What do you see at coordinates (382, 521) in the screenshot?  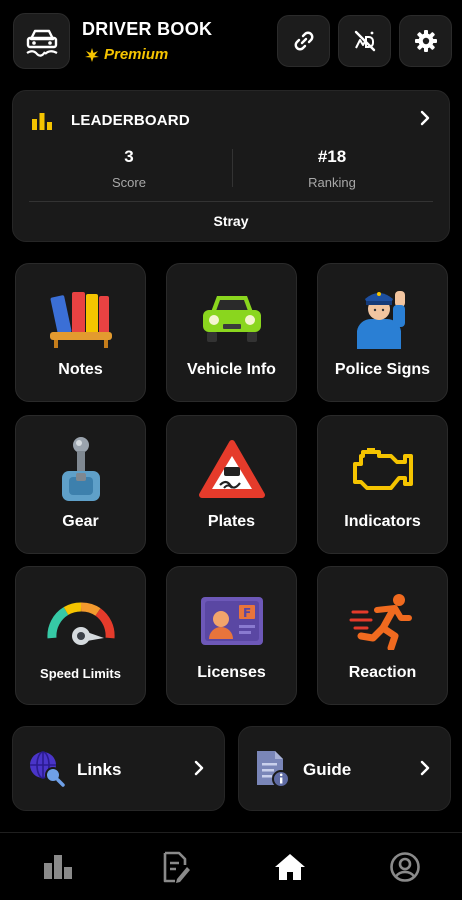 I see `tile-label: Indicators` at bounding box center [382, 521].